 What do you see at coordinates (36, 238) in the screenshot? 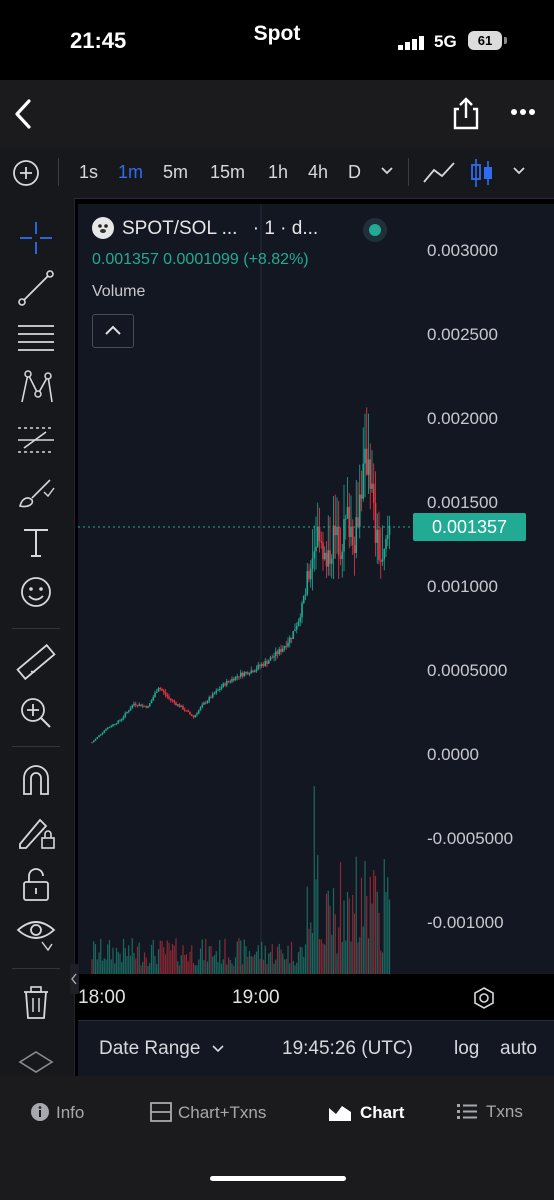
I see `crosshair-icon` at bounding box center [36, 238].